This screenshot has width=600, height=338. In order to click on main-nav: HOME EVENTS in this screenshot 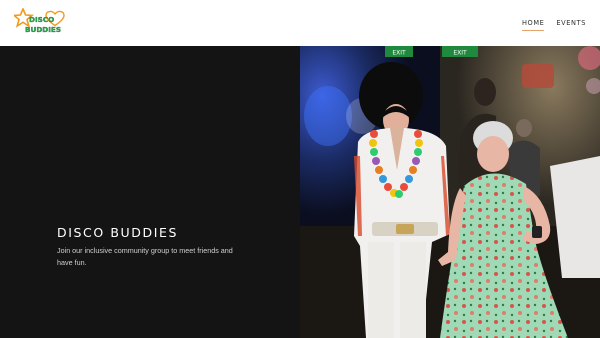, I will do `click(554, 25)`.